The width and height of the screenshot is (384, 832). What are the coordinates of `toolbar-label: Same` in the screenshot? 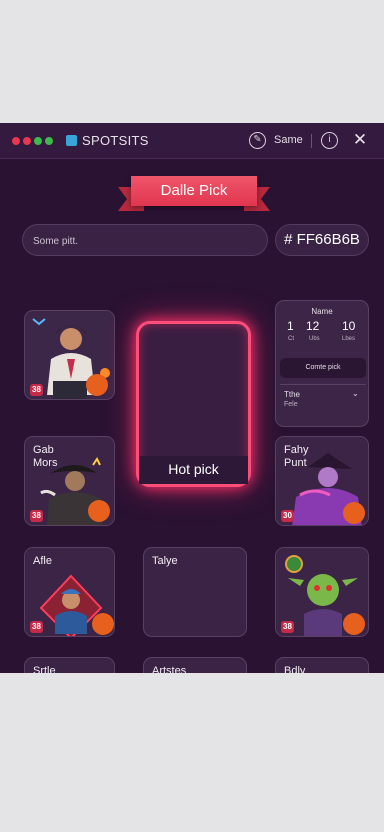 It's located at (288, 140).